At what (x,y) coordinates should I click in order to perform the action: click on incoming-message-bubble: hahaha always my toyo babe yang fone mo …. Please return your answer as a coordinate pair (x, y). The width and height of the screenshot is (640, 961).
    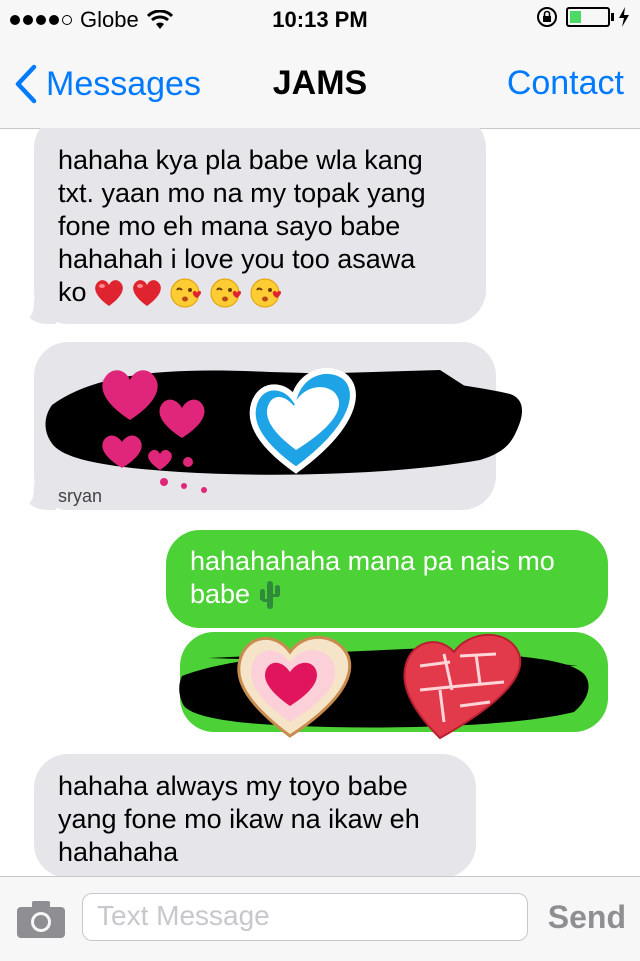
    Looking at the image, I should click on (255, 815).